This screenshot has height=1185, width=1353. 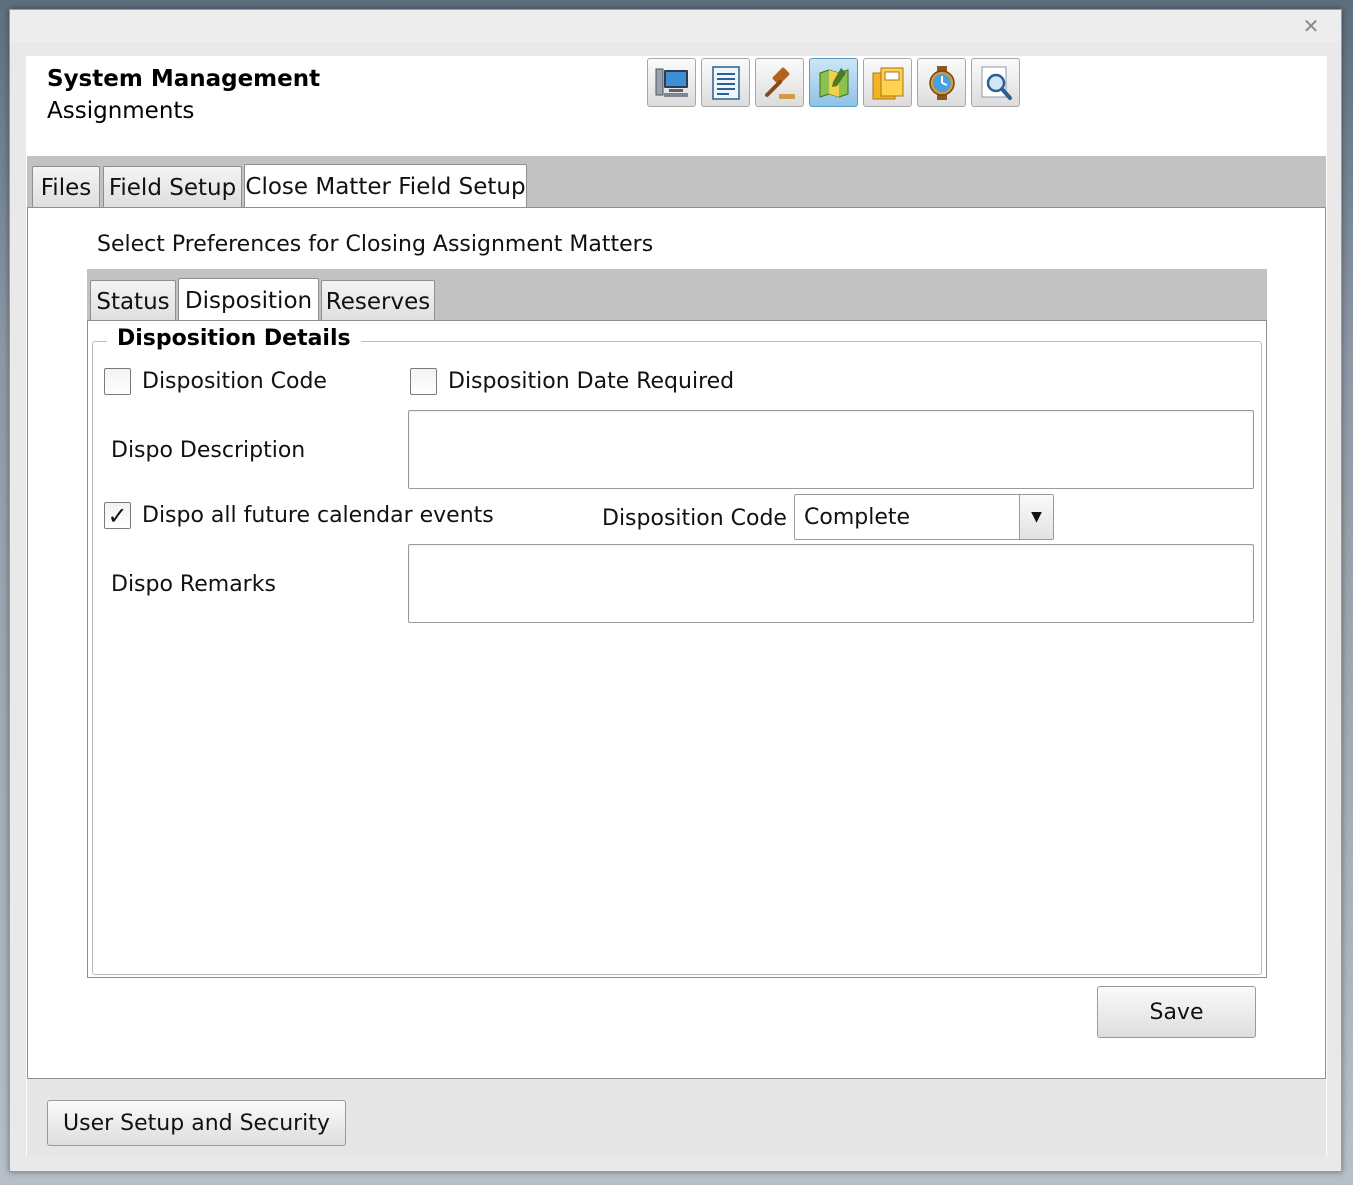 I want to click on stopwatch-tool-button, so click(x=941, y=82).